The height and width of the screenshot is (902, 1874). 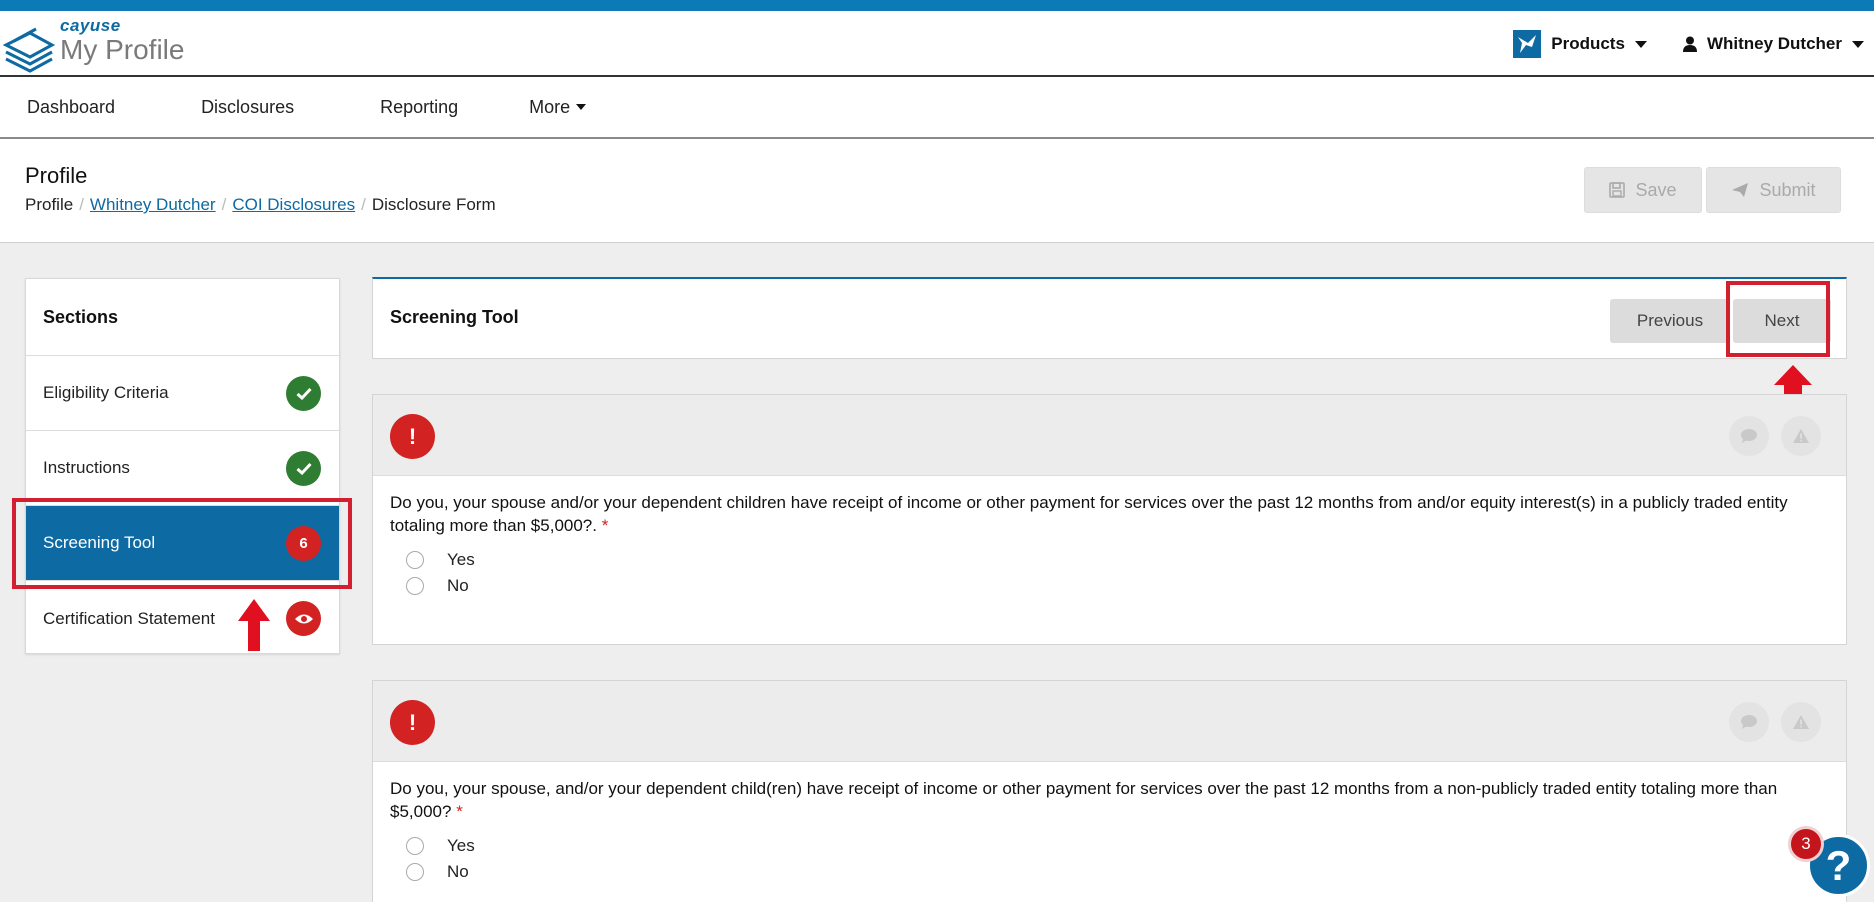 I want to click on help-question-icon: ?, so click(x=1838, y=865).